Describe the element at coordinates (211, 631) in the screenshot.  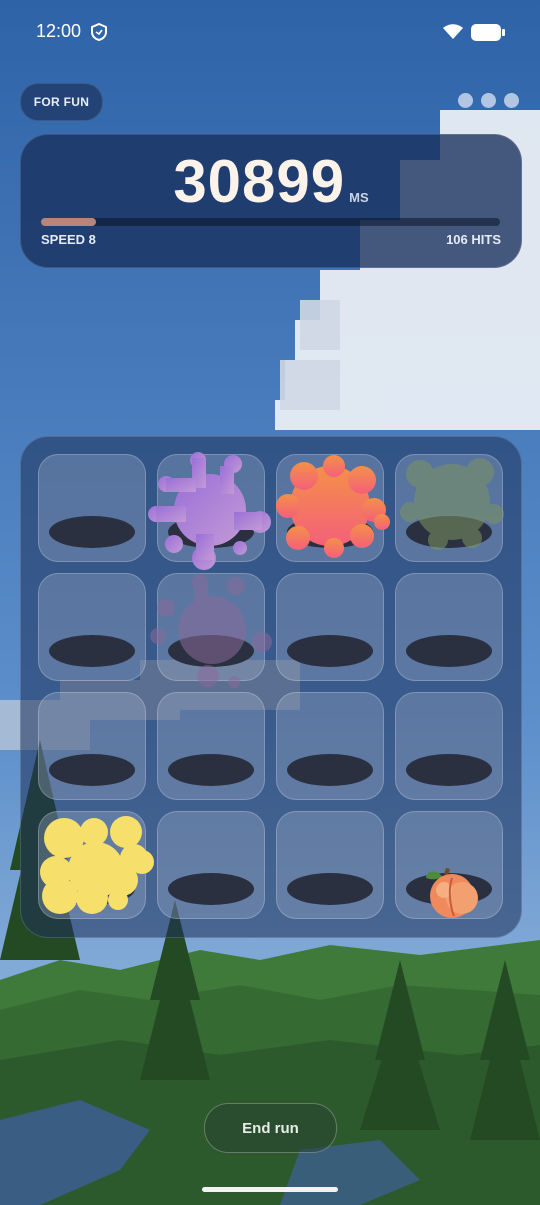
I see `faded-purple-splat` at that location.